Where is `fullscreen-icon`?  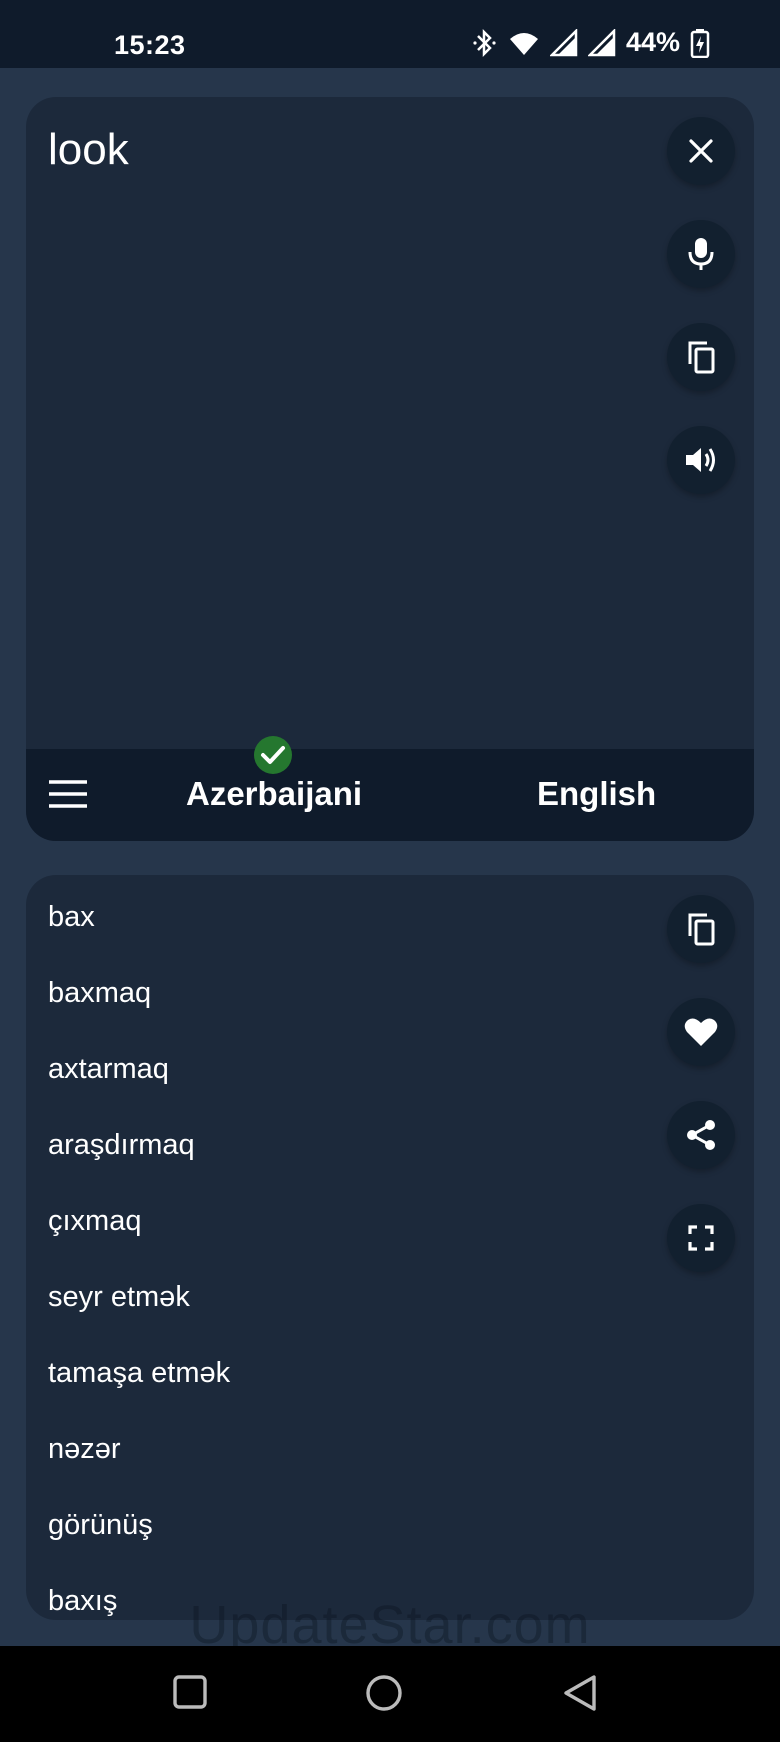
fullscreen-icon is located at coordinates (701, 1238).